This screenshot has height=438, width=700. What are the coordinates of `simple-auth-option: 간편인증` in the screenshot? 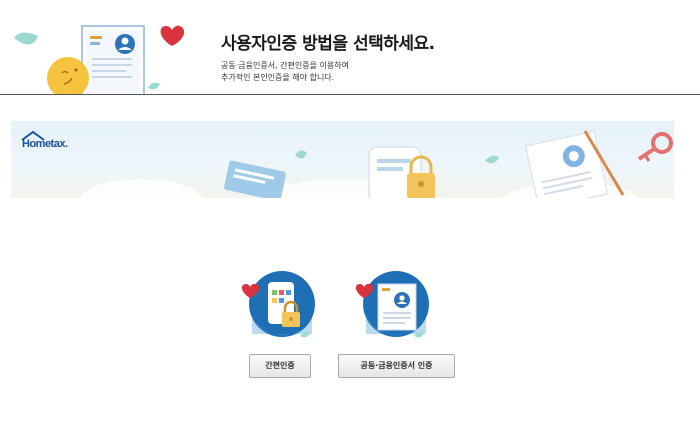 It's located at (280, 324).